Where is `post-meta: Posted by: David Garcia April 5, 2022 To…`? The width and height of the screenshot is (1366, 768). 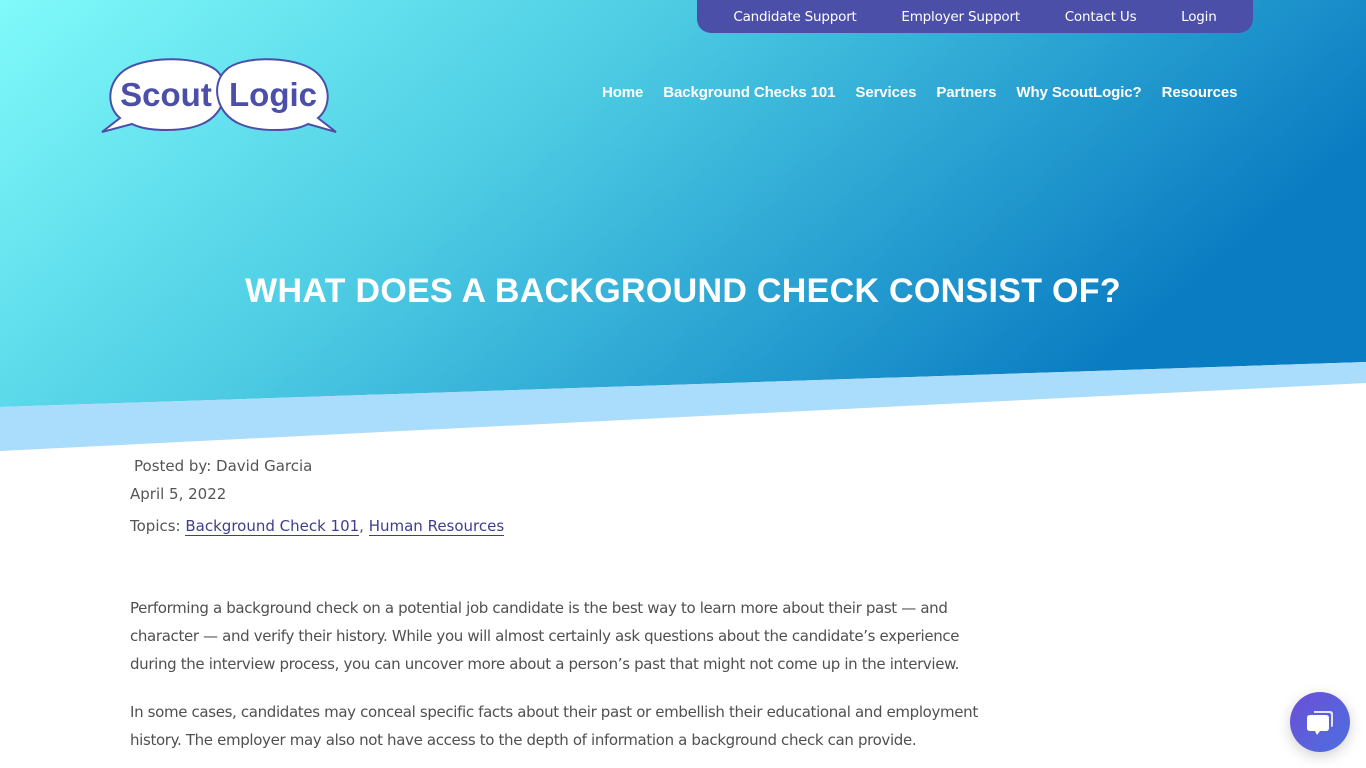 post-meta: Posted by: David Garcia April 5, 2022 To… is located at coordinates (317, 500).